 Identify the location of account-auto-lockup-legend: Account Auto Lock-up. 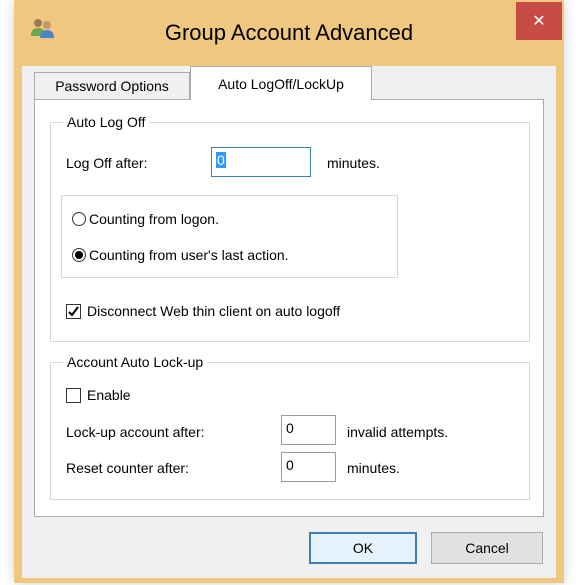
(135, 362).